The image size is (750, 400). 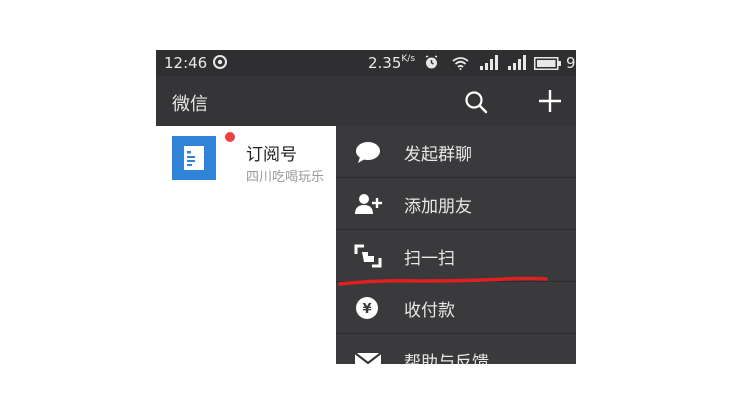 What do you see at coordinates (368, 256) in the screenshot?
I see `scan-icon` at bounding box center [368, 256].